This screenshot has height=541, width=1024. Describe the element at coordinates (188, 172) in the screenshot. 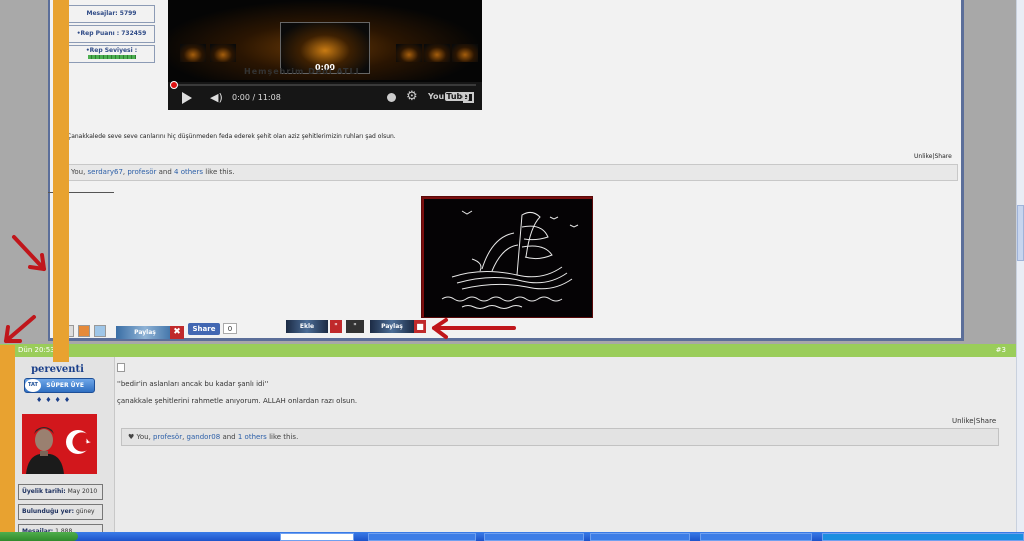

I see `likes-others-link: 4 others` at that location.